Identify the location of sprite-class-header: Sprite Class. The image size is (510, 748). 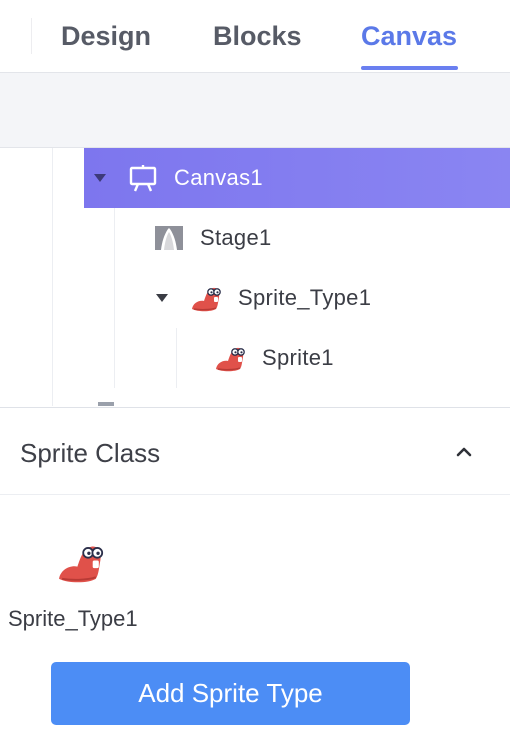
(255, 451).